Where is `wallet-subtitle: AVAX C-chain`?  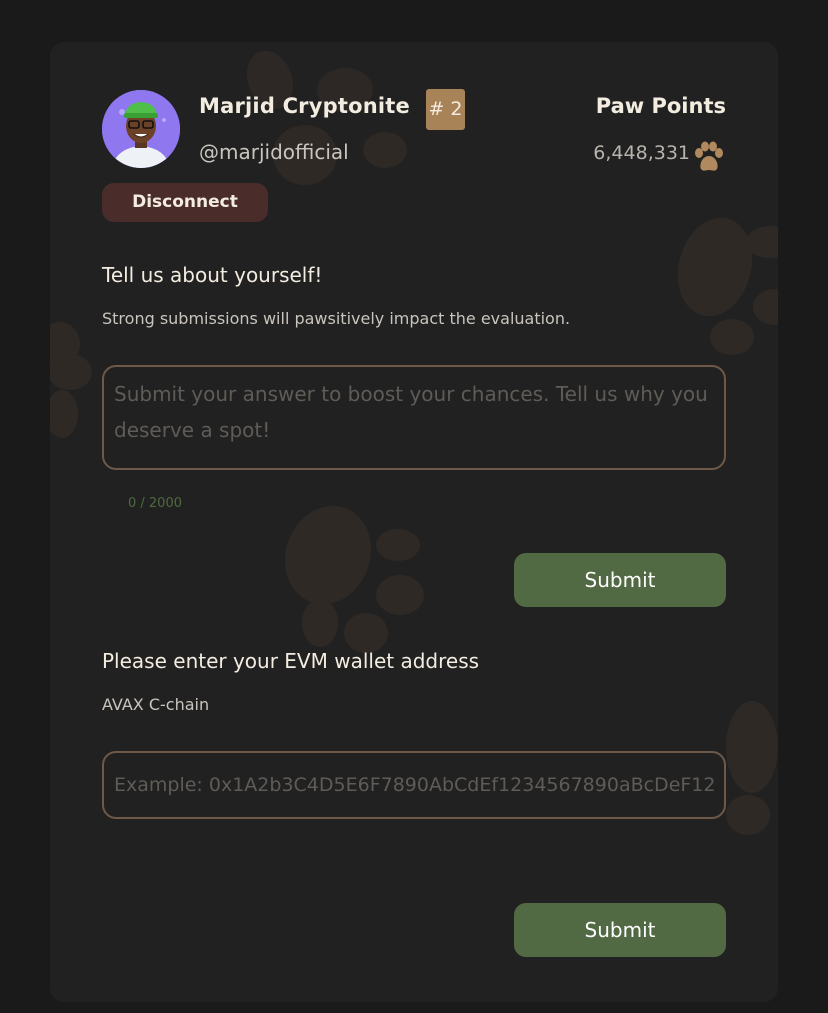
wallet-subtitle: AVAX C-chain is located at coordinates (156, 704).